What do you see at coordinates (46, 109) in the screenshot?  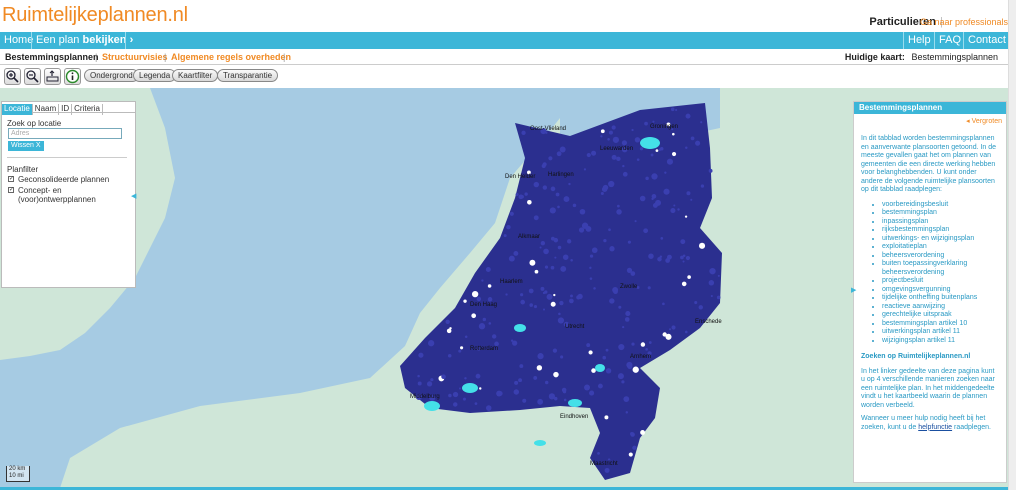 I see `tab-naam: Naam` at bounding box center [46, 109].